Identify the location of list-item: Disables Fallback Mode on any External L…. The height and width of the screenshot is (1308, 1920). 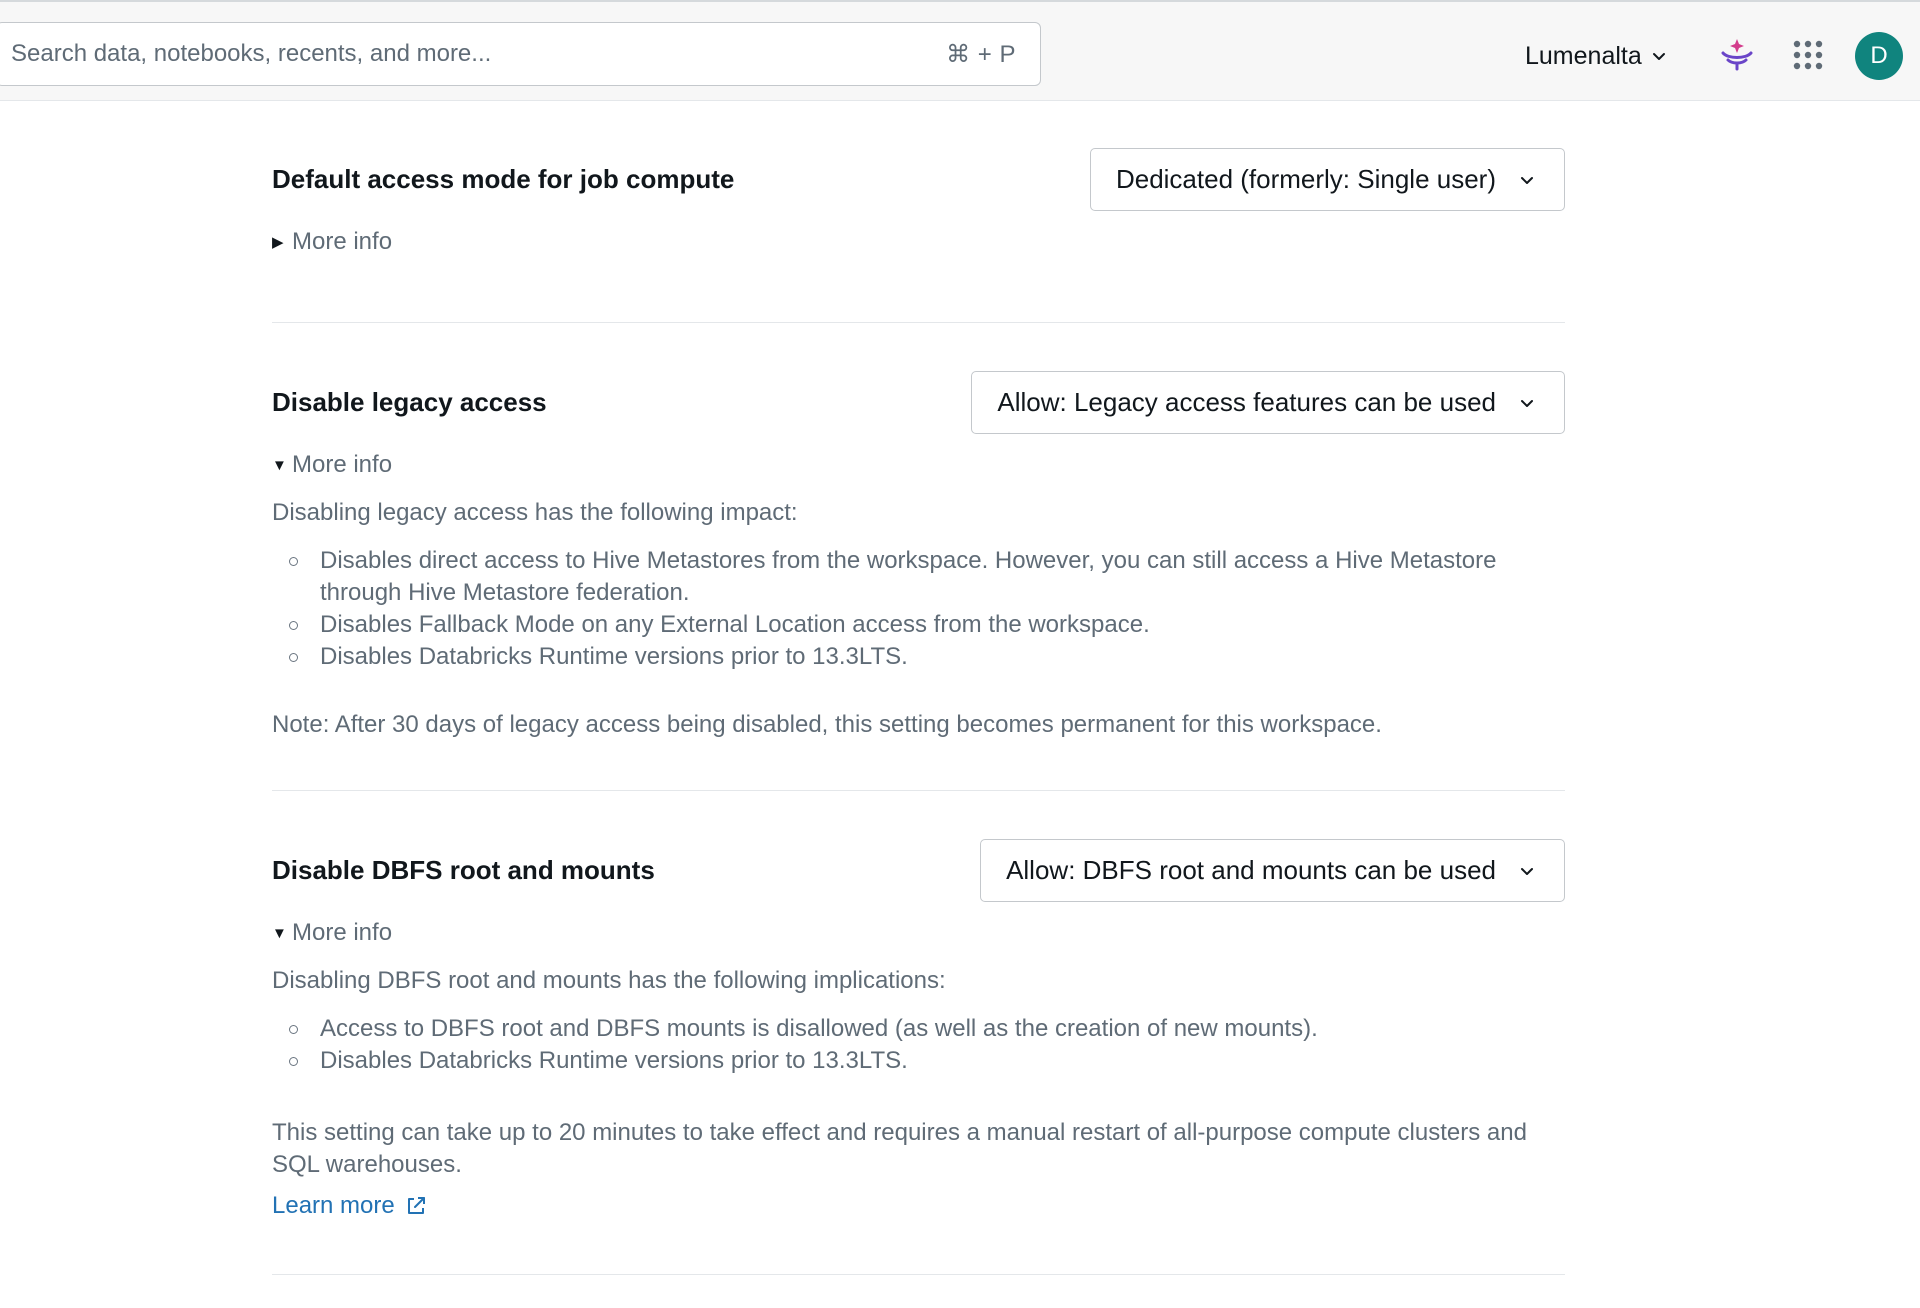
(918, 625).